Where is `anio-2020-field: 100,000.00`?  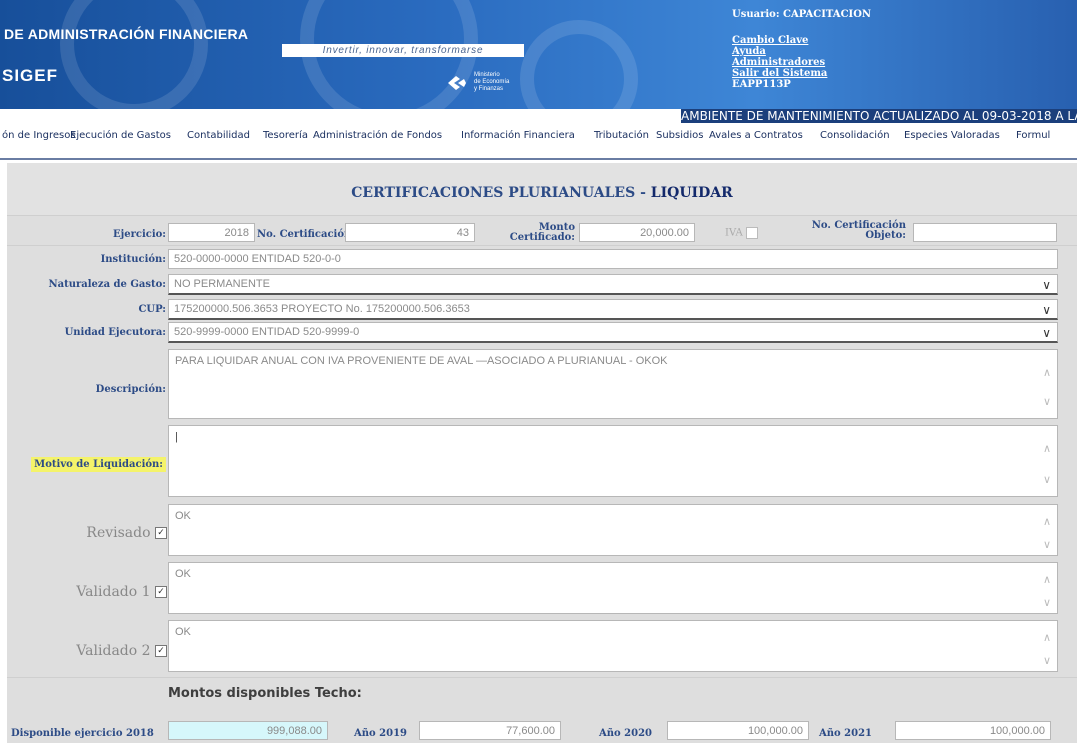 anio-2020-field: 100,000.00 is located at coordinates (738, 730).